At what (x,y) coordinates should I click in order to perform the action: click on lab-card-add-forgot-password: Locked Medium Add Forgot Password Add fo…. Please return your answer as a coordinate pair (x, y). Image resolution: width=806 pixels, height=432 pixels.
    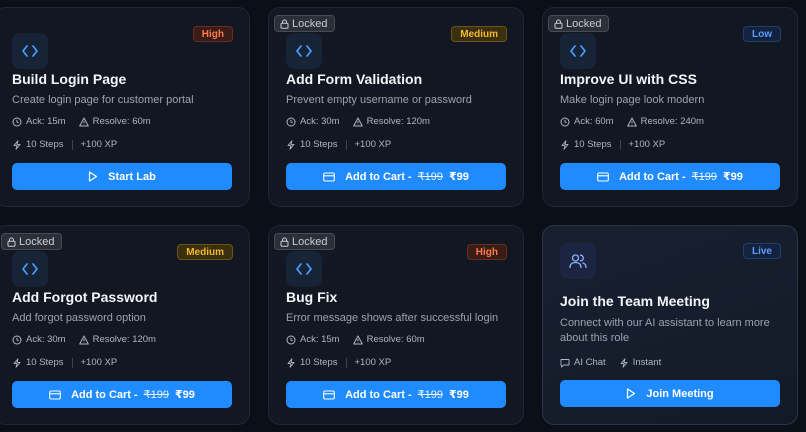
    Looking at the image, I should click on (125, 325).